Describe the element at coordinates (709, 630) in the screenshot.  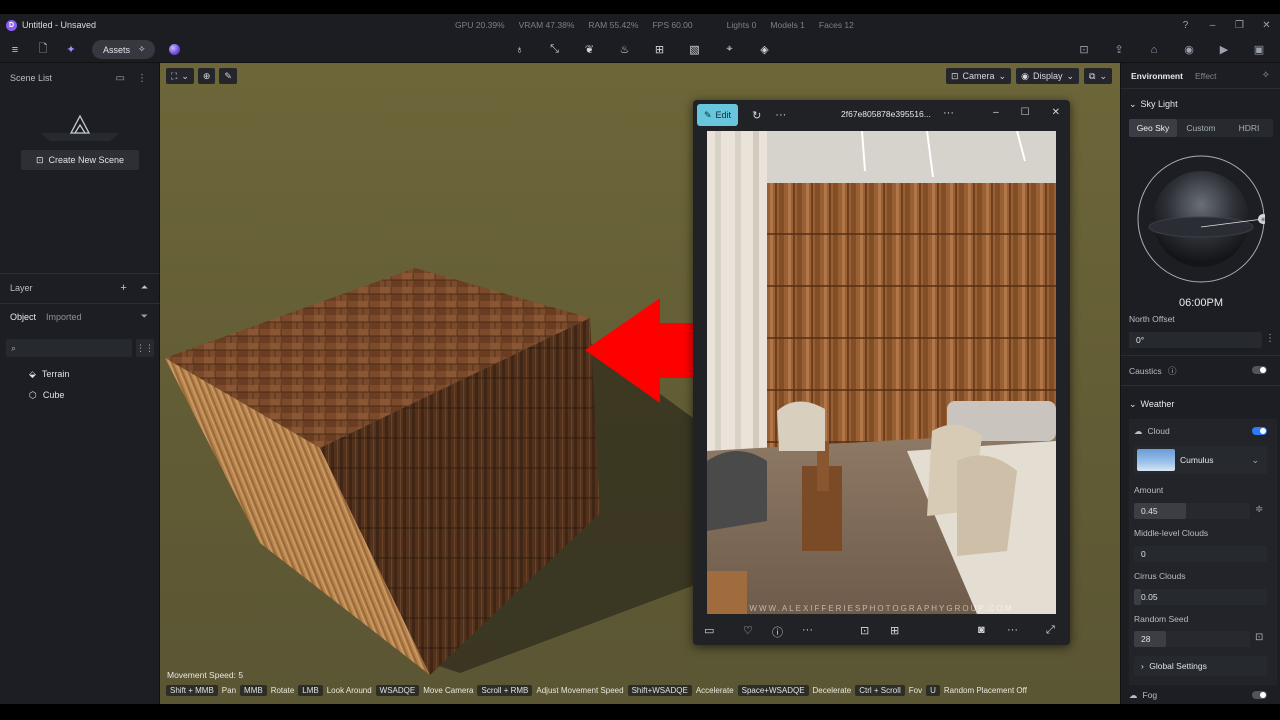
I see `filmstrip-icon: ▭` at that location.